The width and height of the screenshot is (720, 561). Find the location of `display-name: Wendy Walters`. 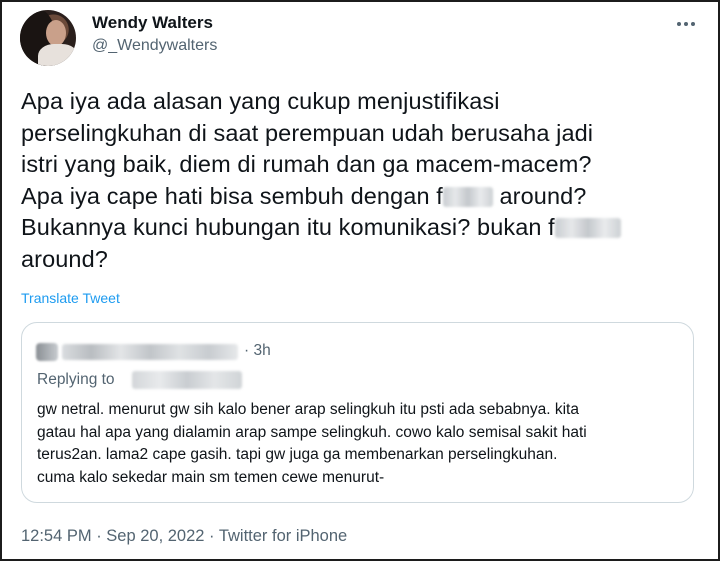

display-name: Wendy Walters is located at coordinates (152, 23).